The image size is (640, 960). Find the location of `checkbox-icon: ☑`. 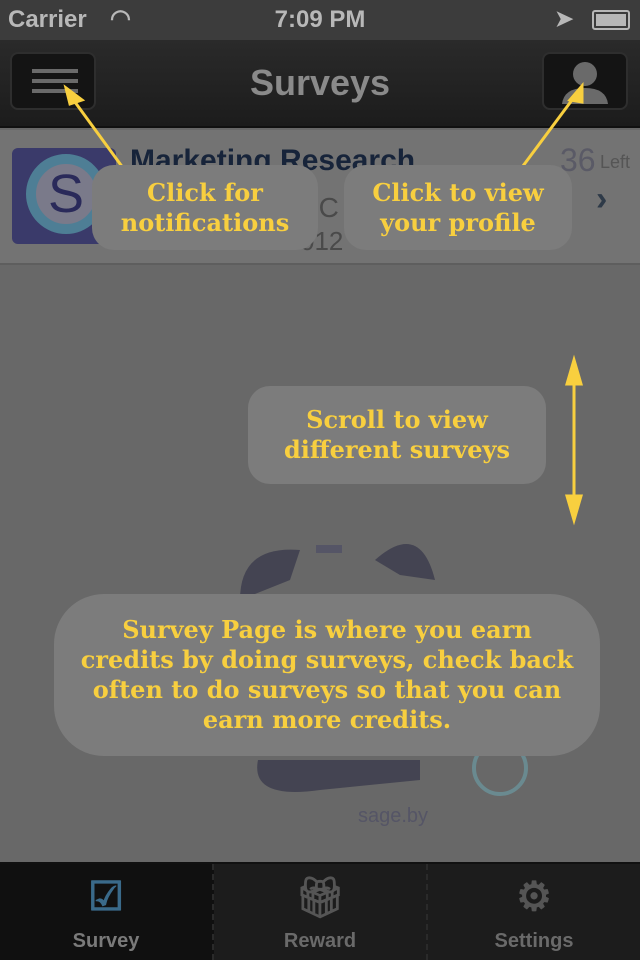

checkbox-icon: ☑ is located at coordinates (106, 897).